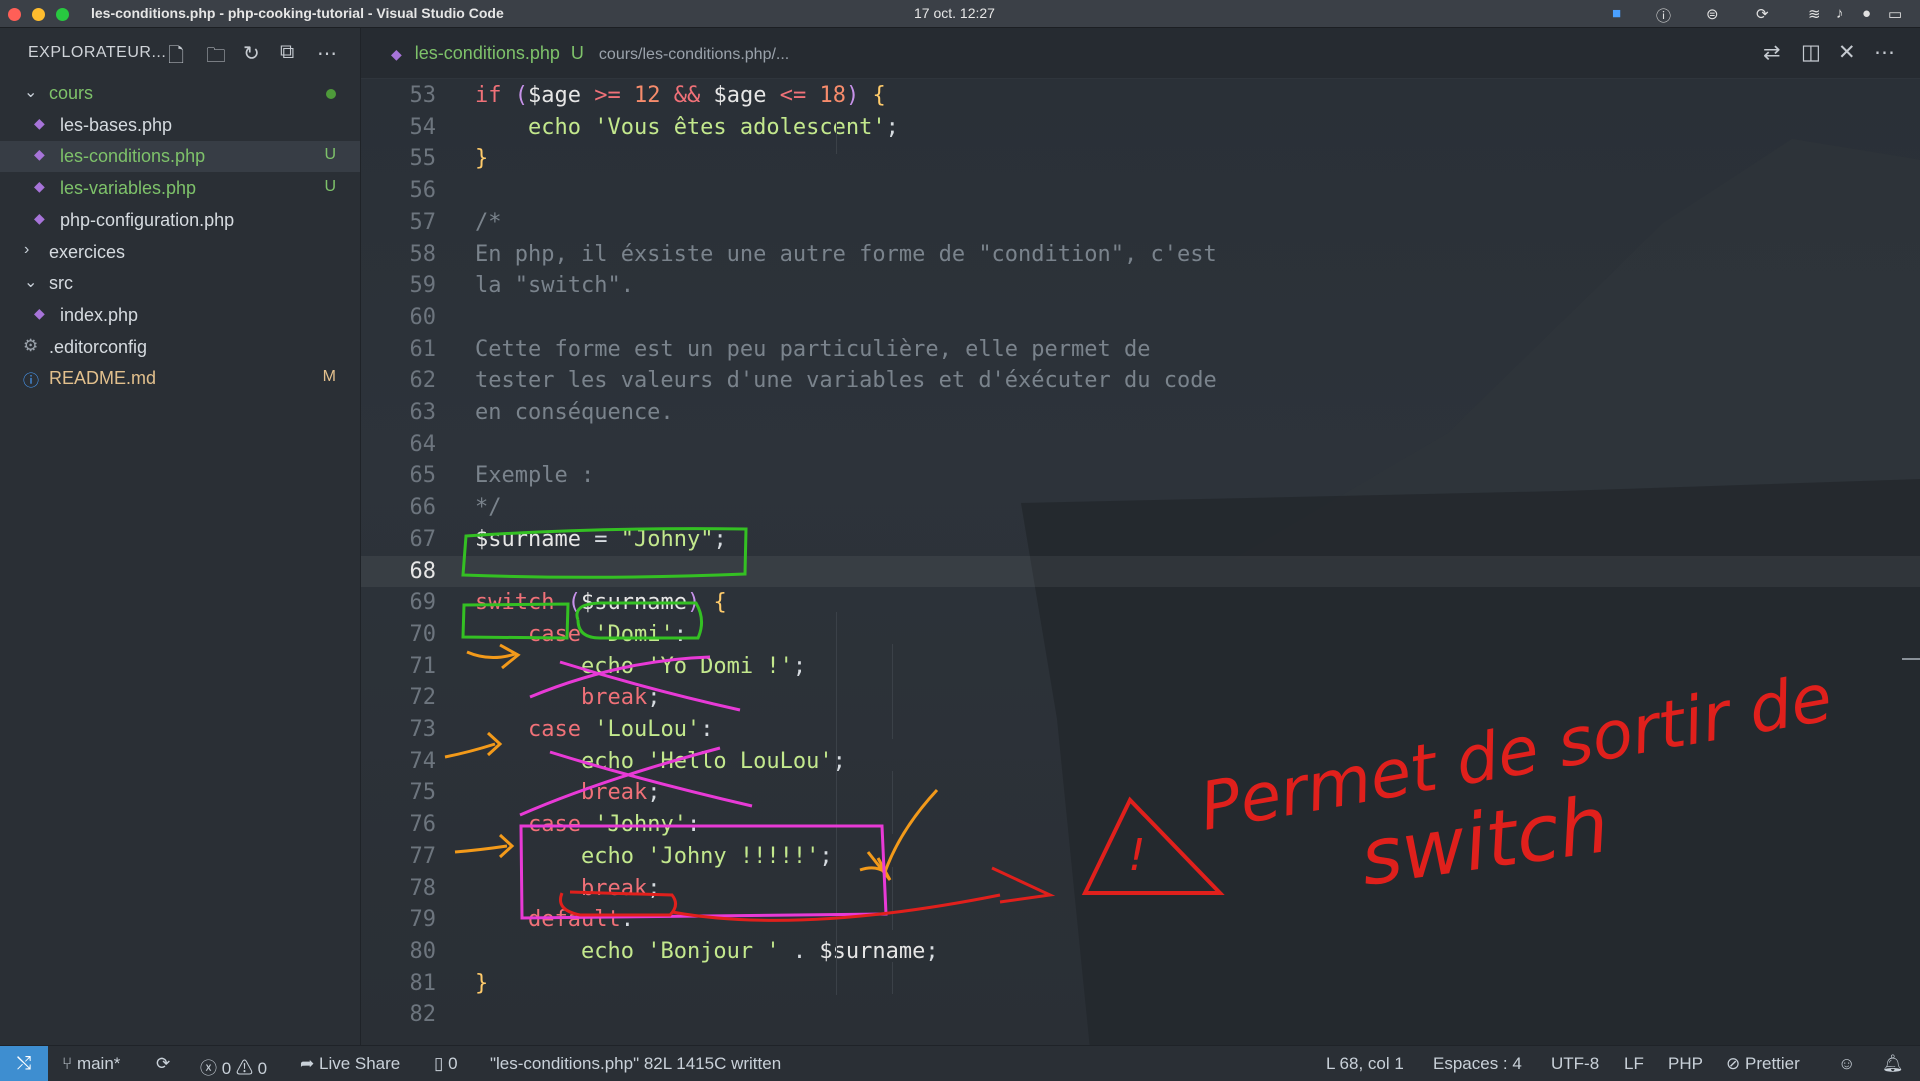 The height and width of the screenshot is (1081, 1920). Describe the element at coordinates (67, 1063) in the screenshot. I see `branch-icon: ⑂` at that location.